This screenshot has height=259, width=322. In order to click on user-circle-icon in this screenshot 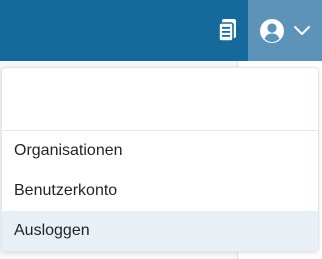, I will do `click(272, 30)`.